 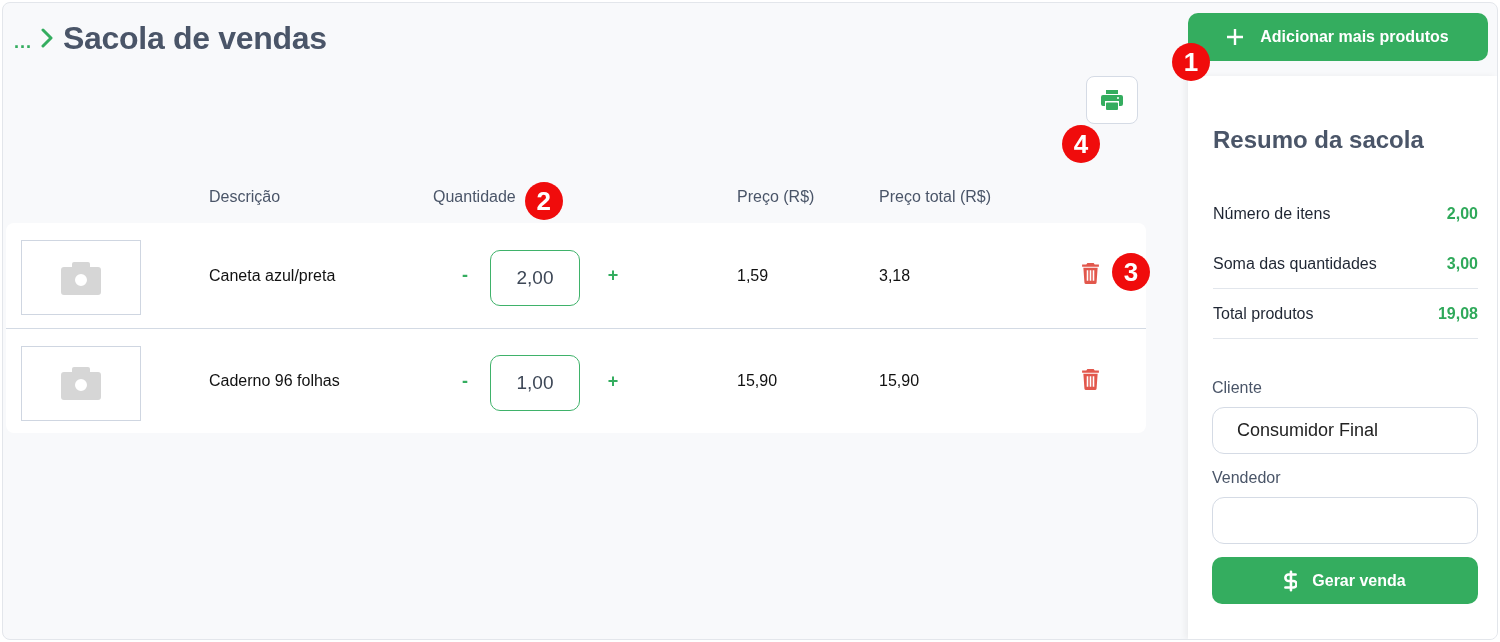 What do you see at coordinates (1462, 263) in the screenshot?
I see `summary-value: 3,00` at bounding box center [1462, 263].